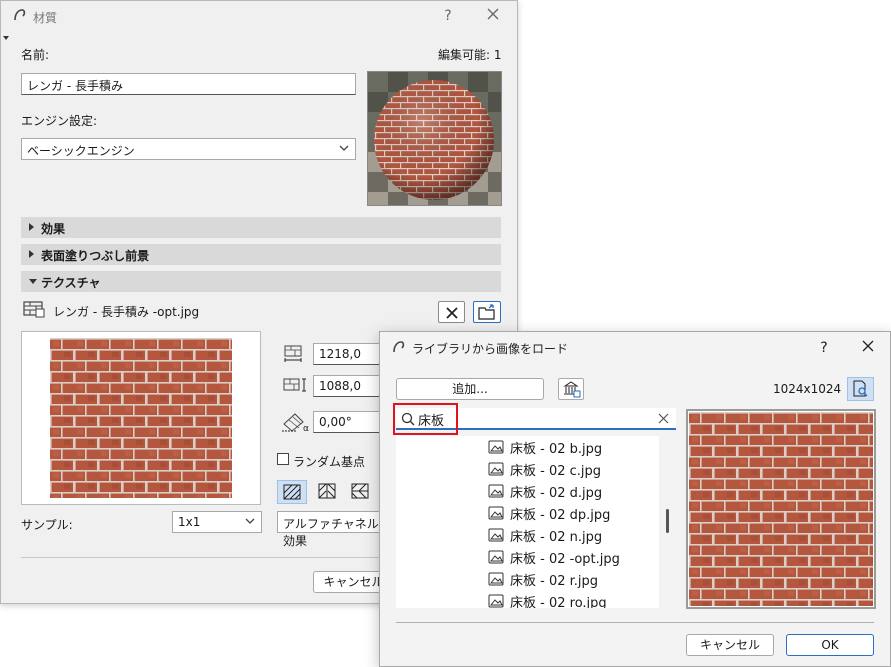  Describe the element at coordinates (730, 645) in the screenshot. I see `library-cancel-button: キャンセル` at that location.